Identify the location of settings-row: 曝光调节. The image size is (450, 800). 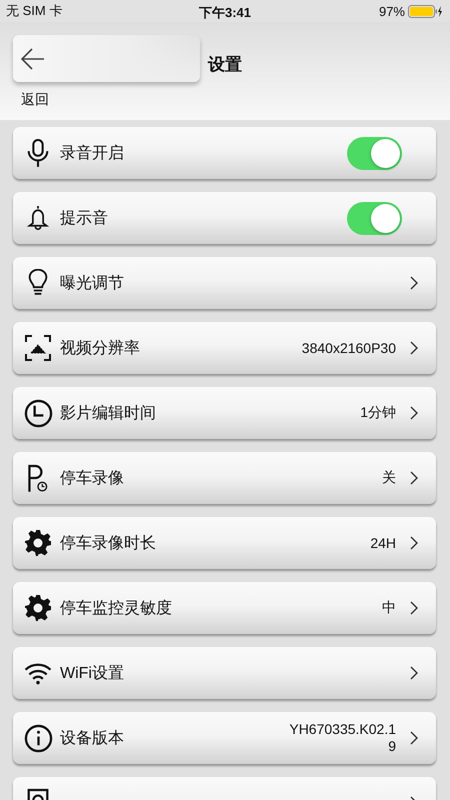
(224, 283).